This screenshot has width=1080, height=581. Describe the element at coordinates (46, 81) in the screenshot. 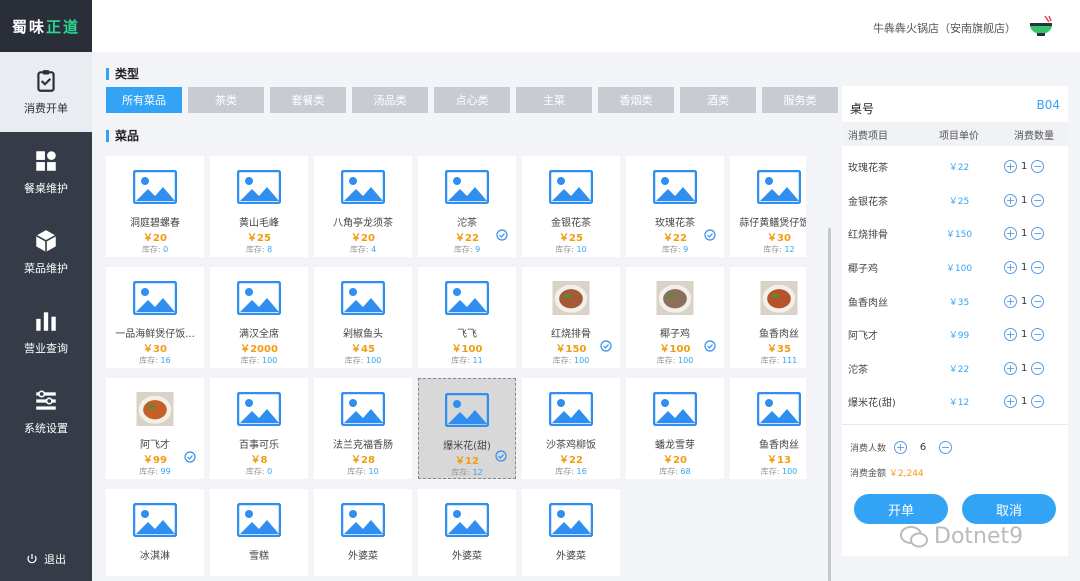

I see `clipboard-icon` at that location.